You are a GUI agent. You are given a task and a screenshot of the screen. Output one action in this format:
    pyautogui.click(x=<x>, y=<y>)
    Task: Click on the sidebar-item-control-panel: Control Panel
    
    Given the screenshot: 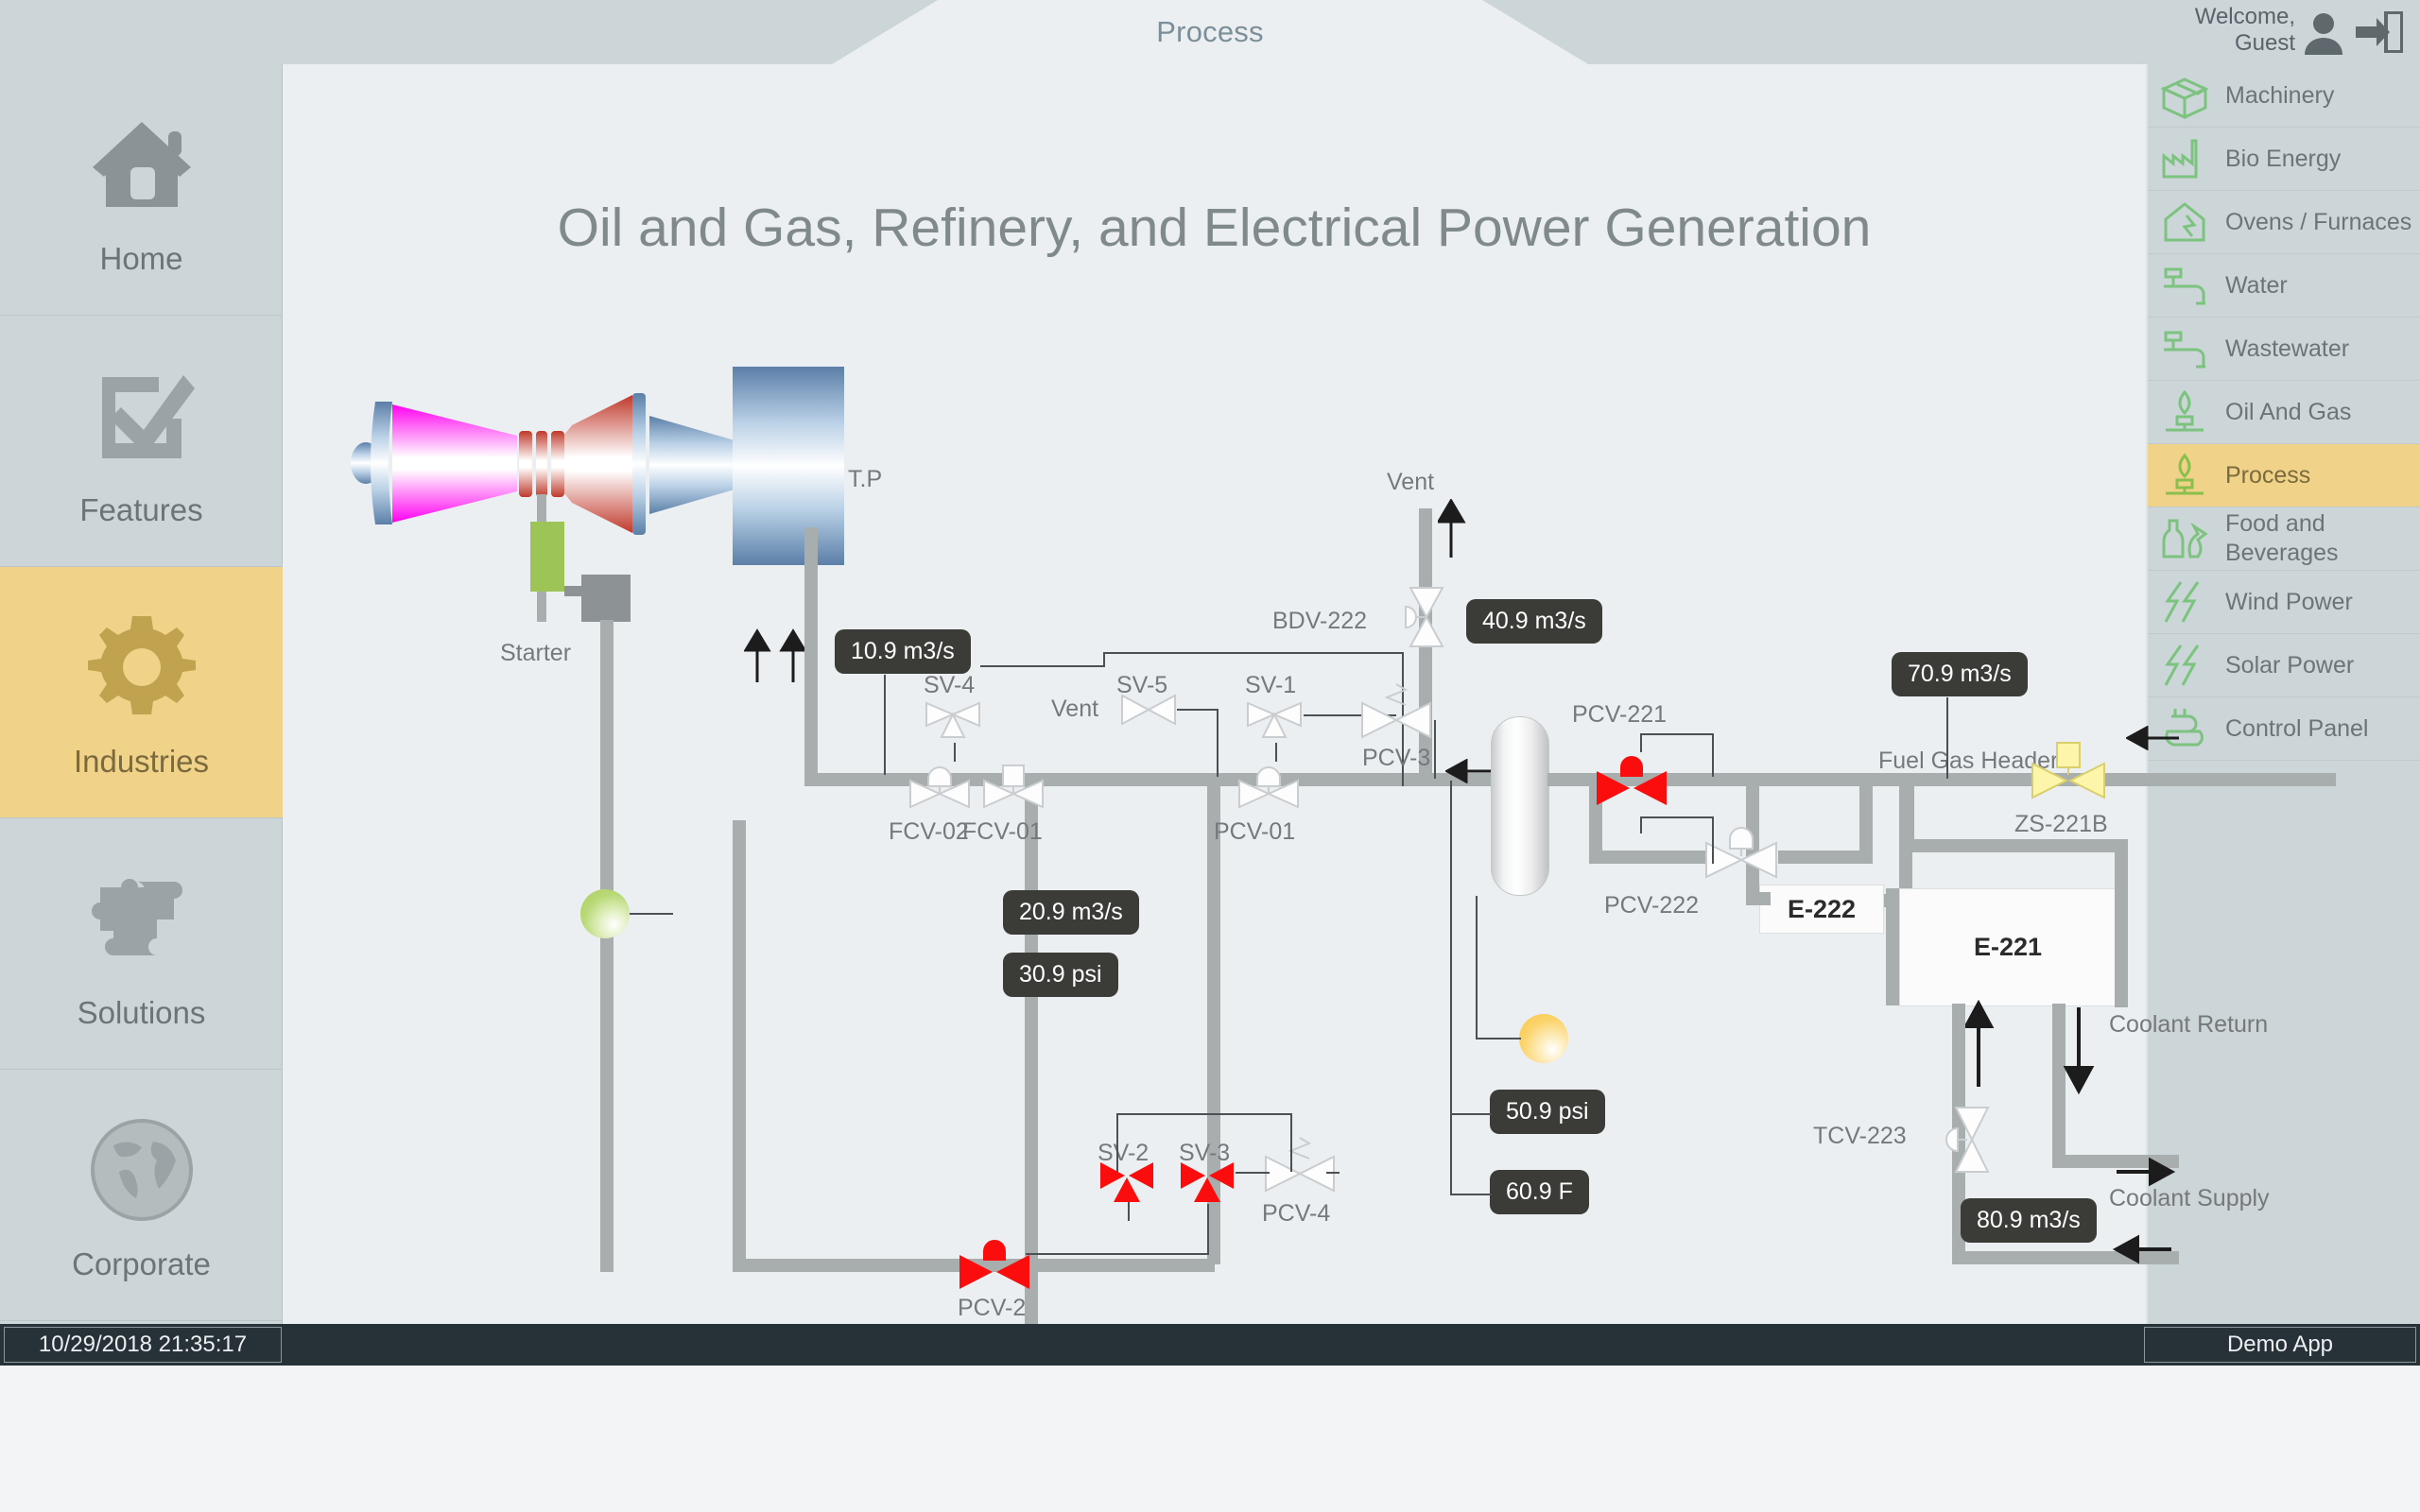 What is the action you would take?
    pyautogui.click(x=2284, y=729)
    